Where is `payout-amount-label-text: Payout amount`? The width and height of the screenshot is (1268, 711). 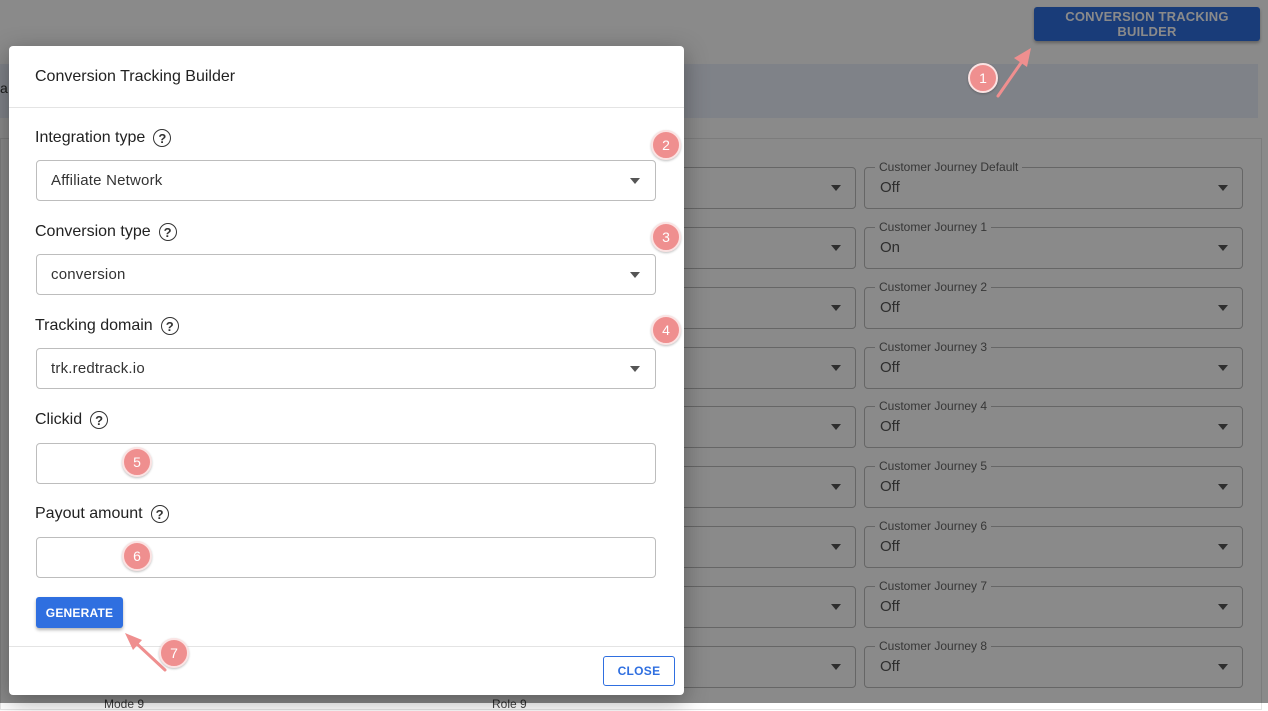
payout-amount-label-text: Payout amount is located at coordinates (89, 513).